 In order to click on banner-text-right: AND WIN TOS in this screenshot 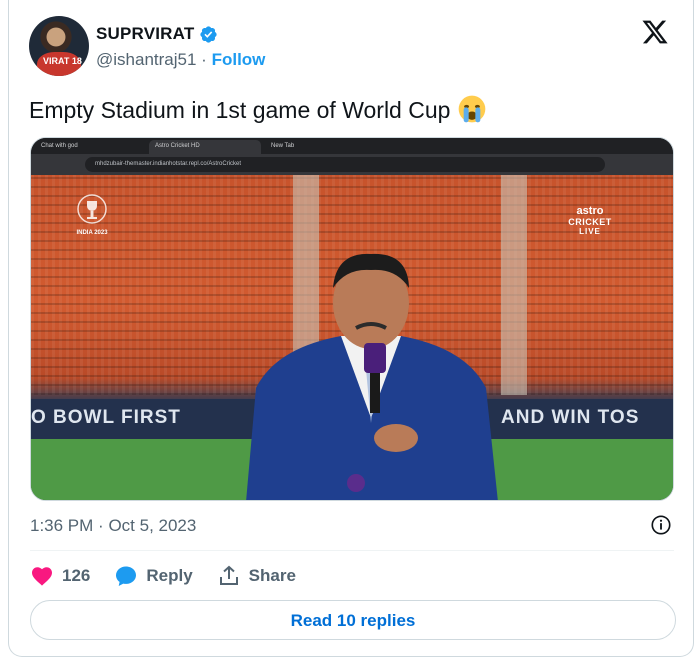, I will do `click(570, 417)`.